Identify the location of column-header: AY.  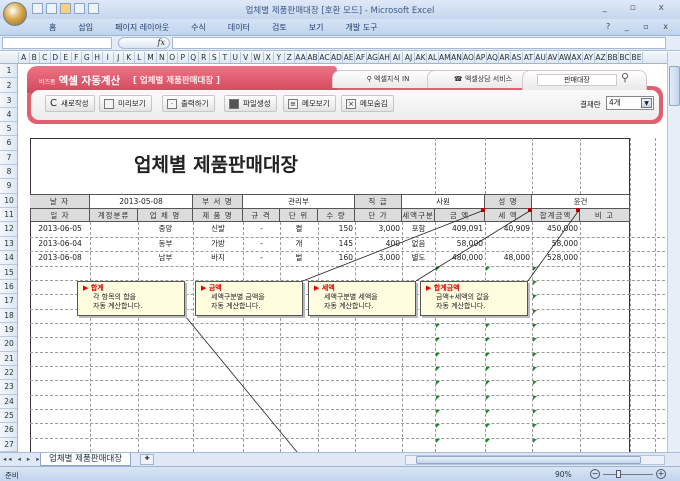
(589, 57).